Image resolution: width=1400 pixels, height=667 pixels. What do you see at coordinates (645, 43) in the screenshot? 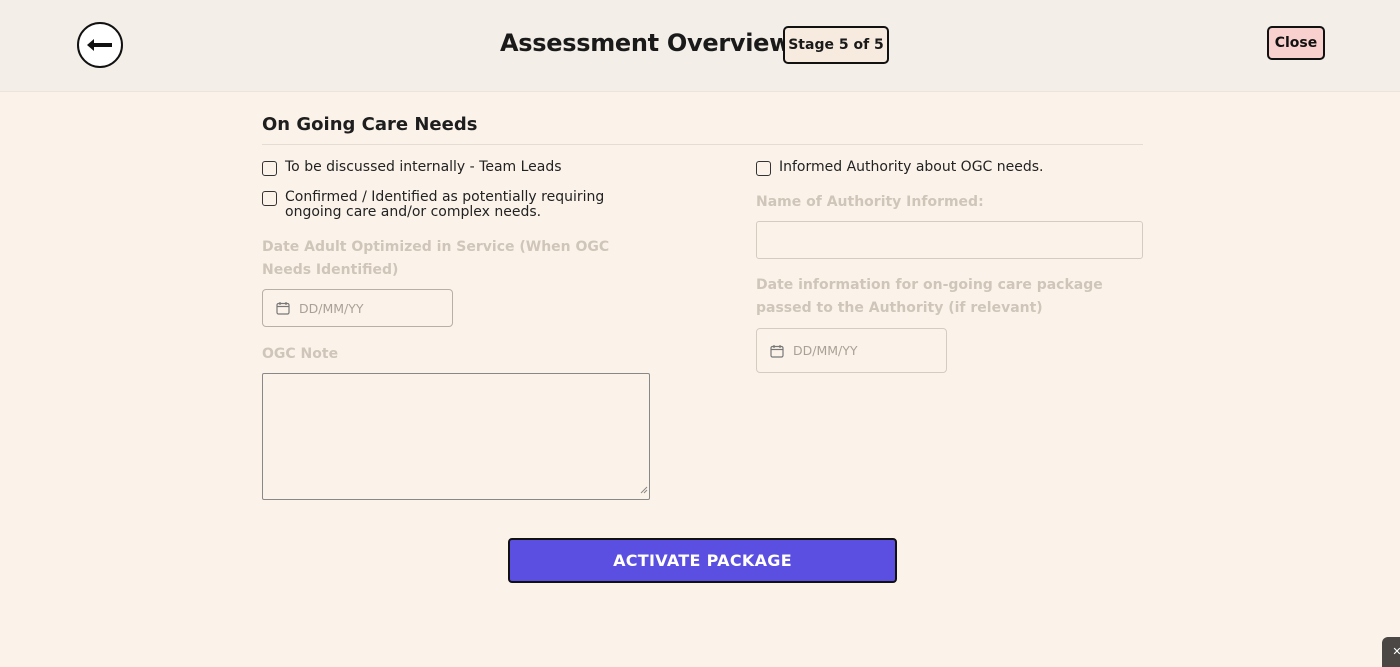
I see `page-title: Assessment Overview` at bounding box center [645, 43].